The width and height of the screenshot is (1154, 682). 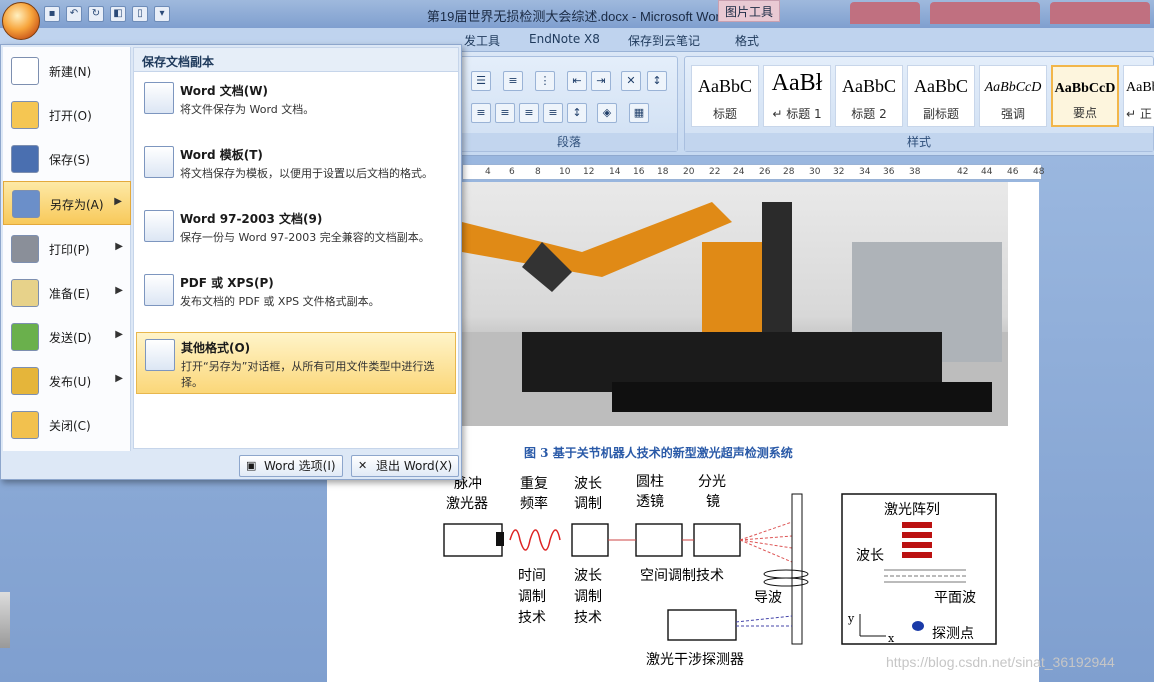 I want to click on style-title: AaBbC 标题, so click(x=725, y=96).